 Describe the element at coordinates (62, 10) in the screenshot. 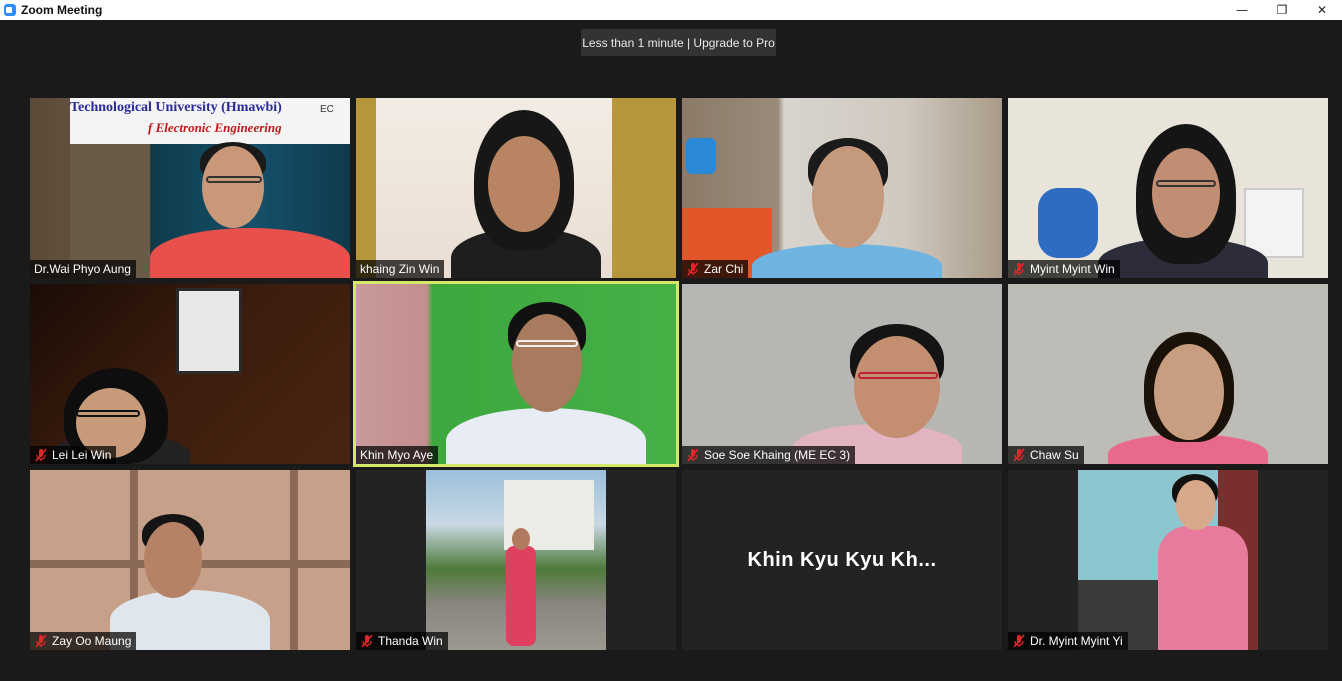

I see `window-title: Zoom Meeting` at that location.